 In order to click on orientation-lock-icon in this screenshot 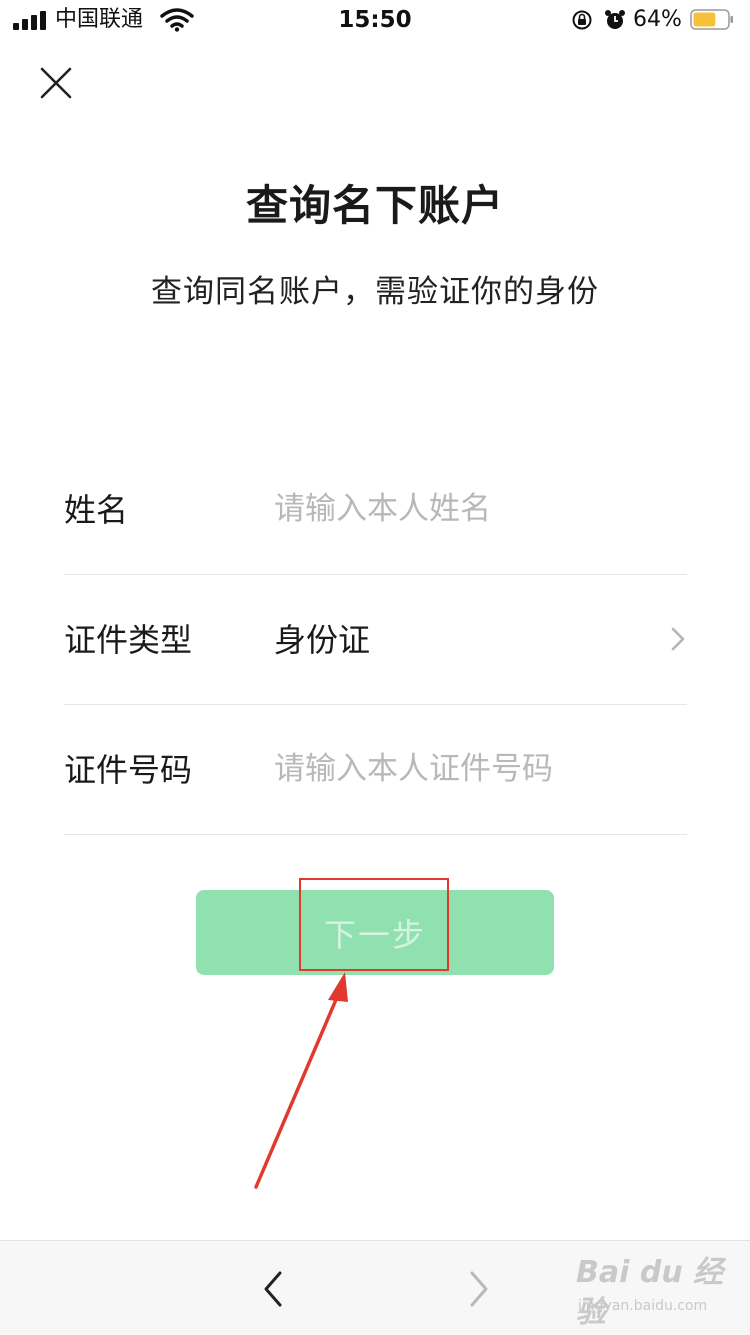, I will do `click(582, 20)`.